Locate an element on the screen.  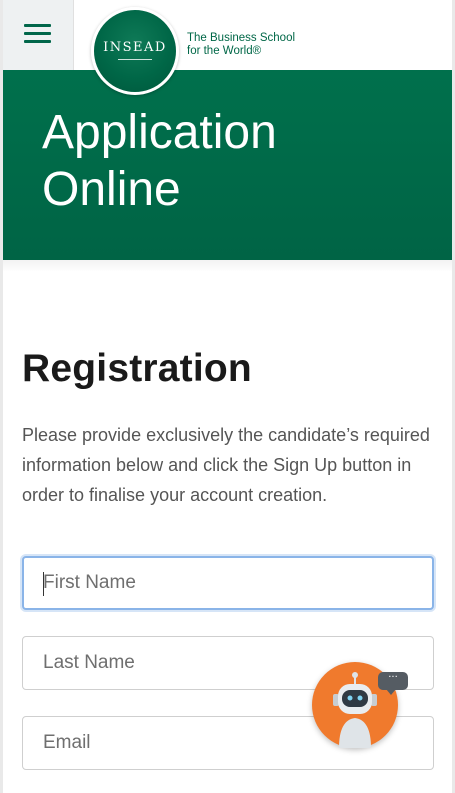
hero-title: Application Online is located at coordinates (232, 161).